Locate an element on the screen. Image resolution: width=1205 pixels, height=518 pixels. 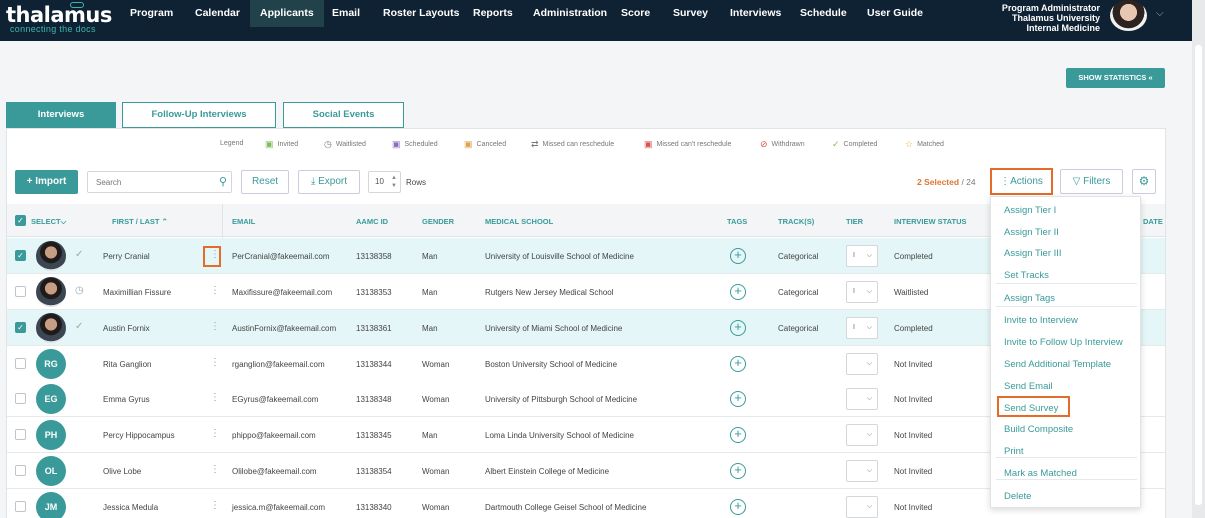
menu-item-build-composite: Build Composite is located at coordinates (1038, 429).